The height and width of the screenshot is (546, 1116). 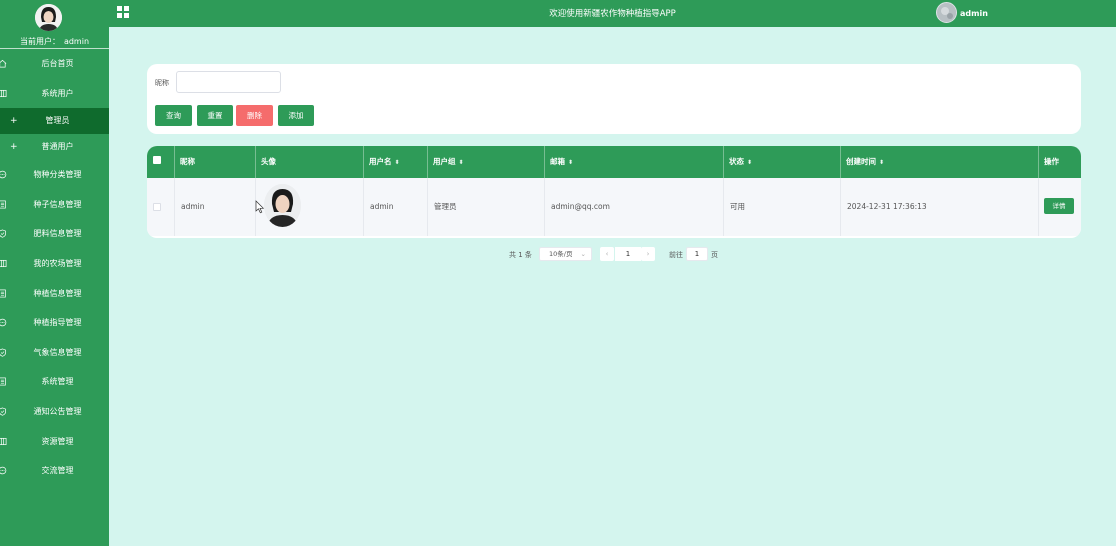 I want to click on column-created: 创建时间 ⬍, so click(x=940, y=162).